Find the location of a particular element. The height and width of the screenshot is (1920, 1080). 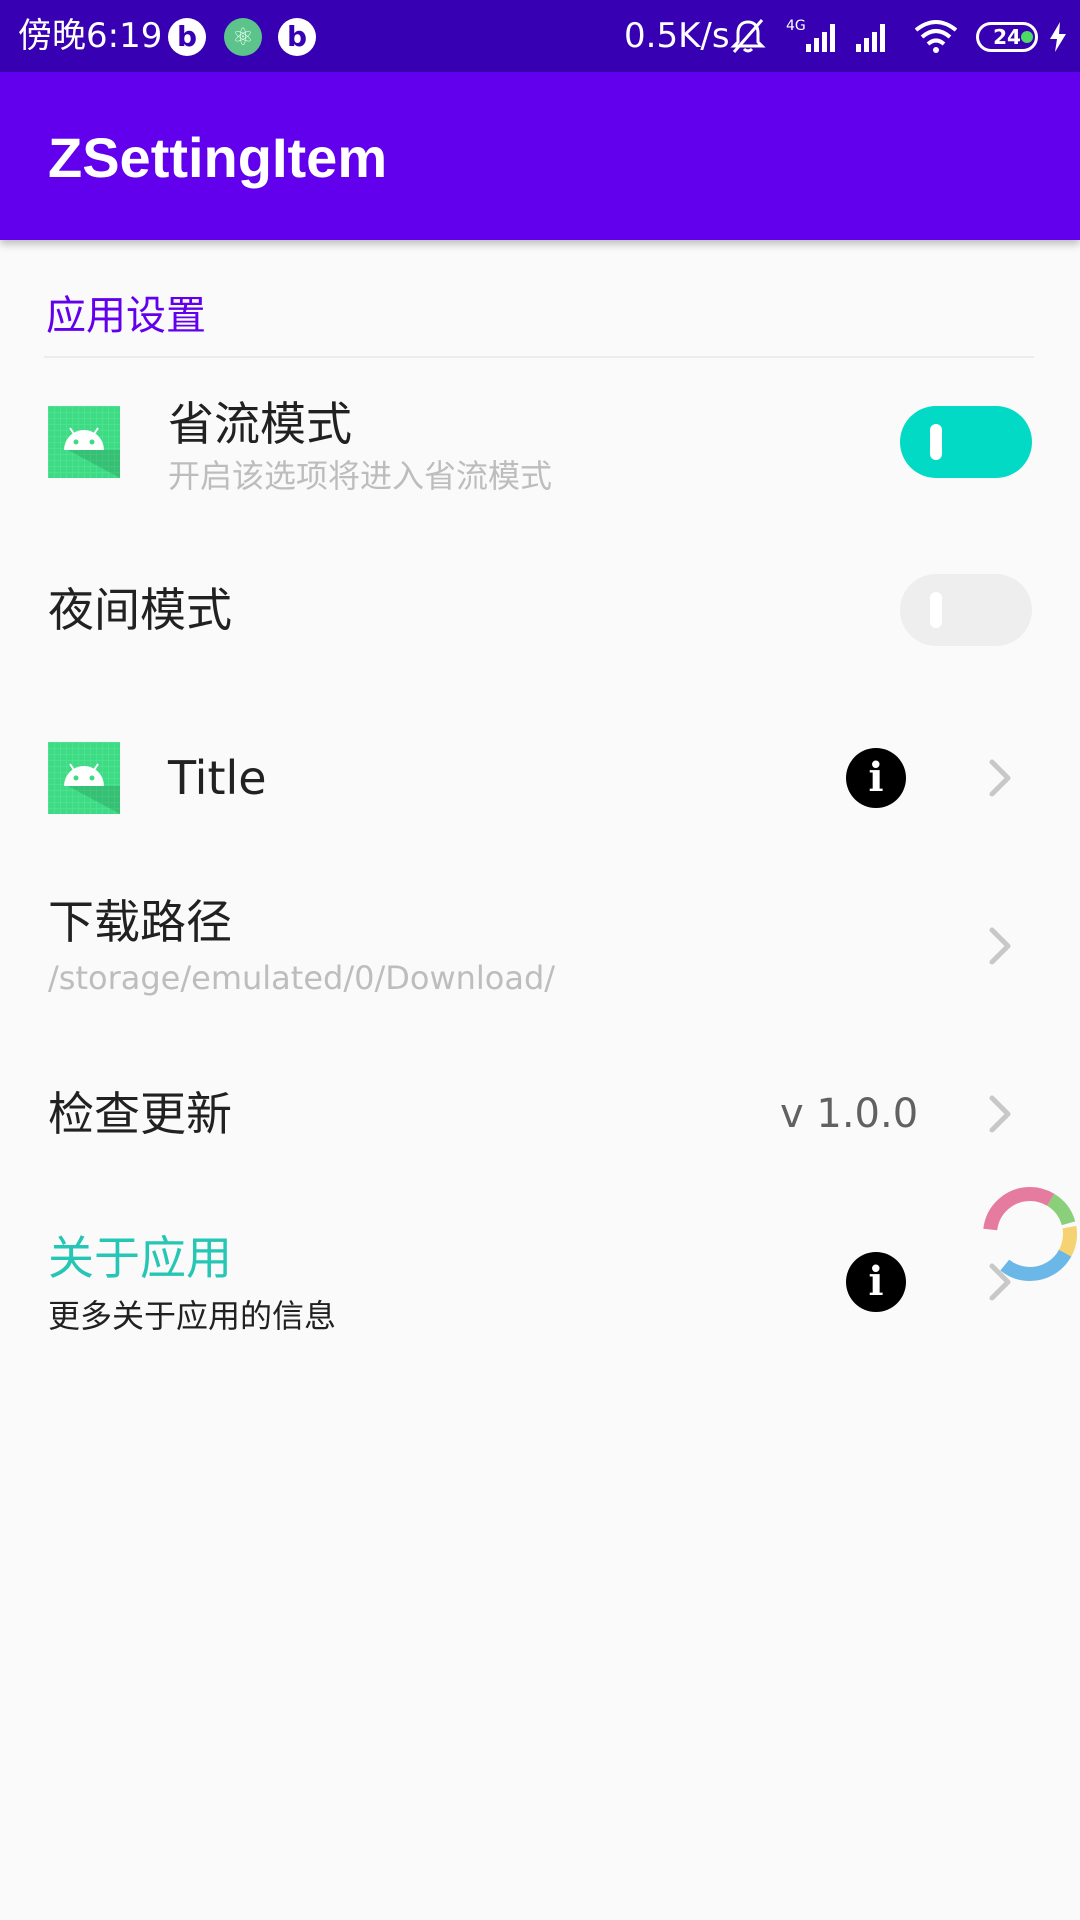

item-subtitle: 开启该选项将进入省流模式 is located at coordinates (360, 476).